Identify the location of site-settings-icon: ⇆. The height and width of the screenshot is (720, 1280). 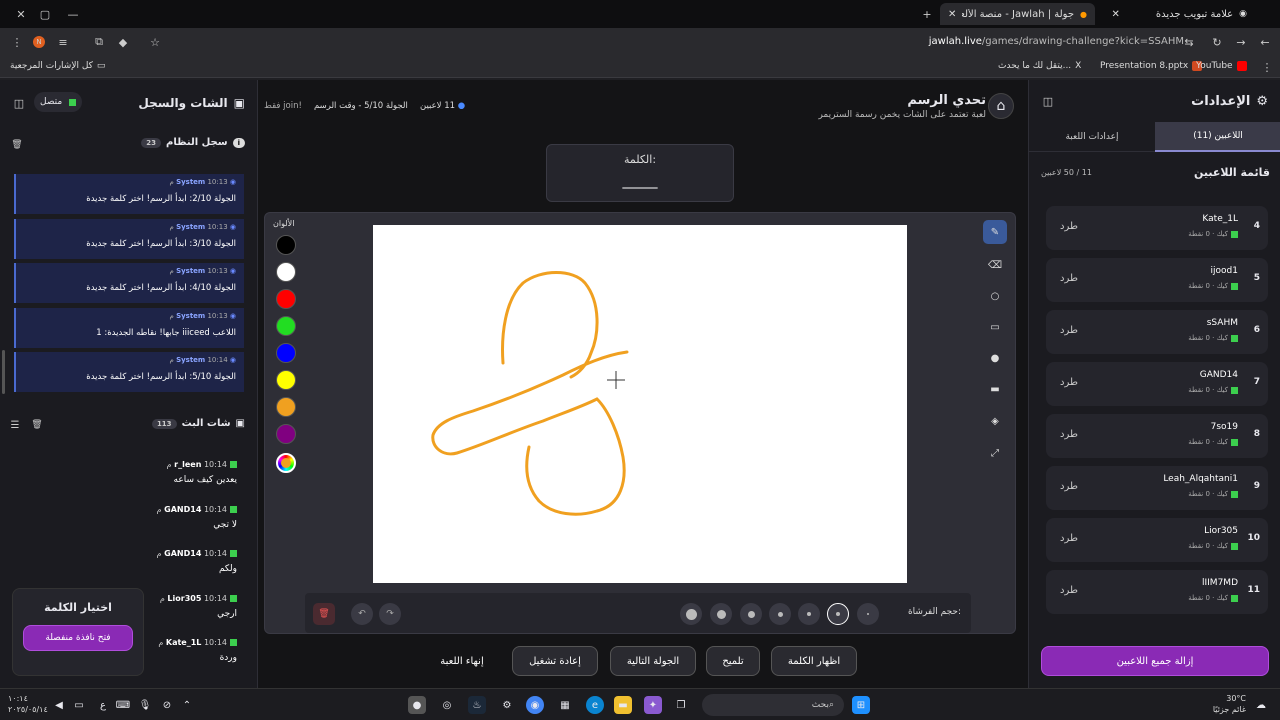
(1189, 42).